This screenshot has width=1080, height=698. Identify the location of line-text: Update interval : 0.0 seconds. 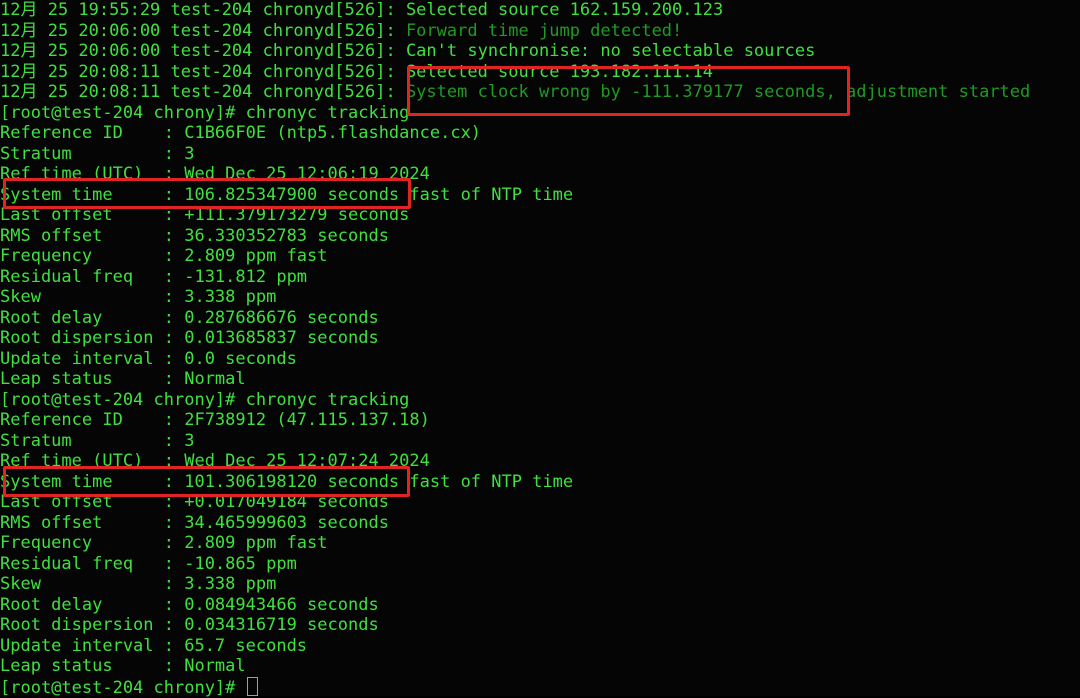
(148, 358).